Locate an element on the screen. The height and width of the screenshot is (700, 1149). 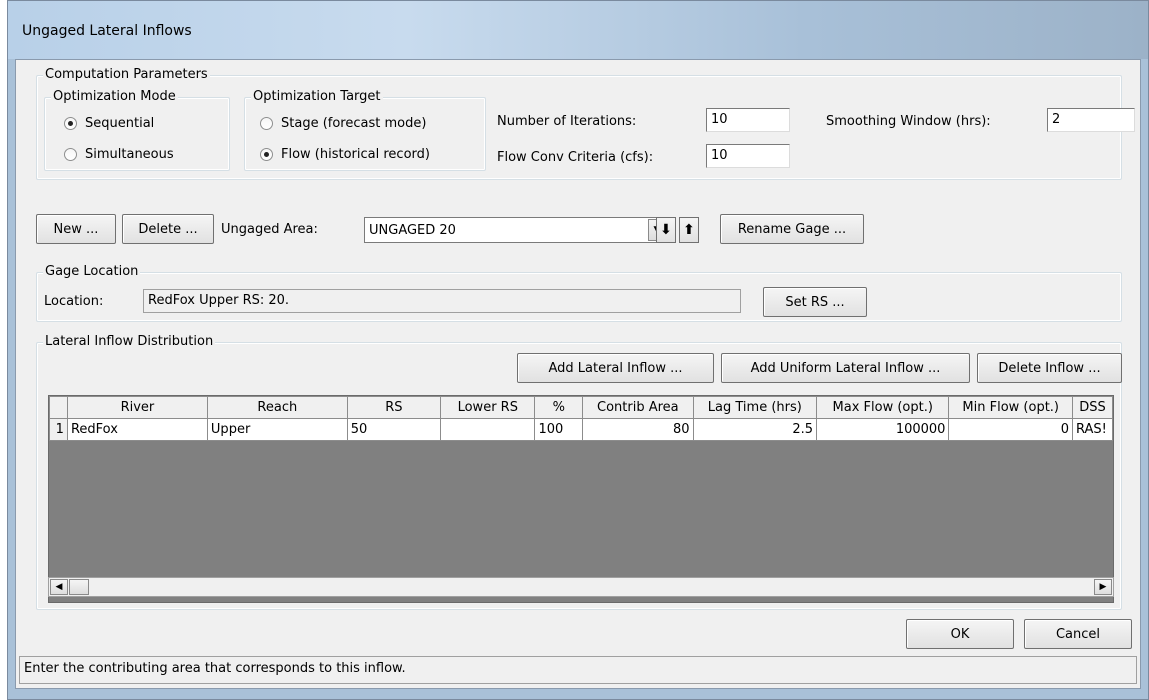
ungaged-area-label: Ungaged Area: is located at coordinates (269, 229).